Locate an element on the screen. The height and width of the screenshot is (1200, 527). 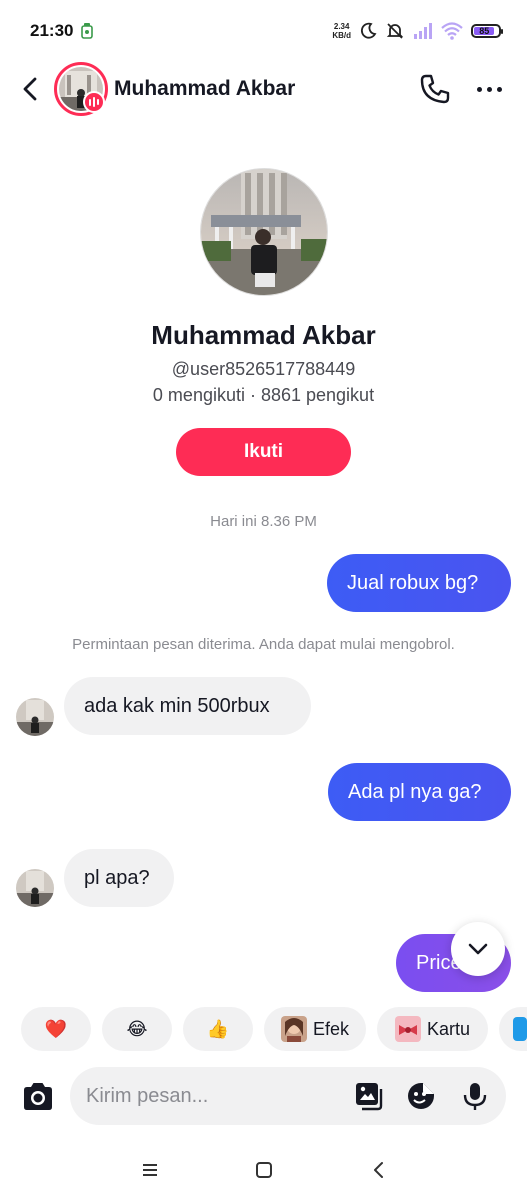
scroll-to-bottom-button is located at coordinates (478, 949).